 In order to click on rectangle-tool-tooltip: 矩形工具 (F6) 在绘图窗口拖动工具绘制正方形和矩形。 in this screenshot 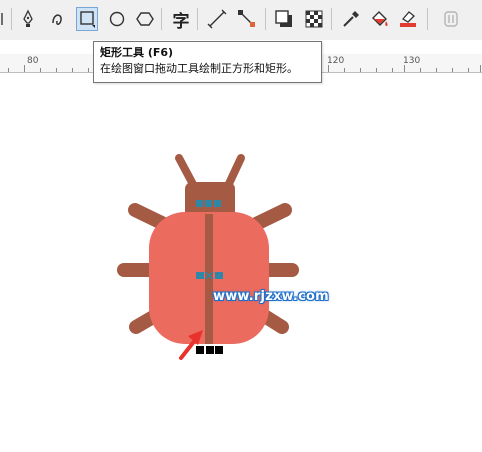, I will do `click(207, 62)`.